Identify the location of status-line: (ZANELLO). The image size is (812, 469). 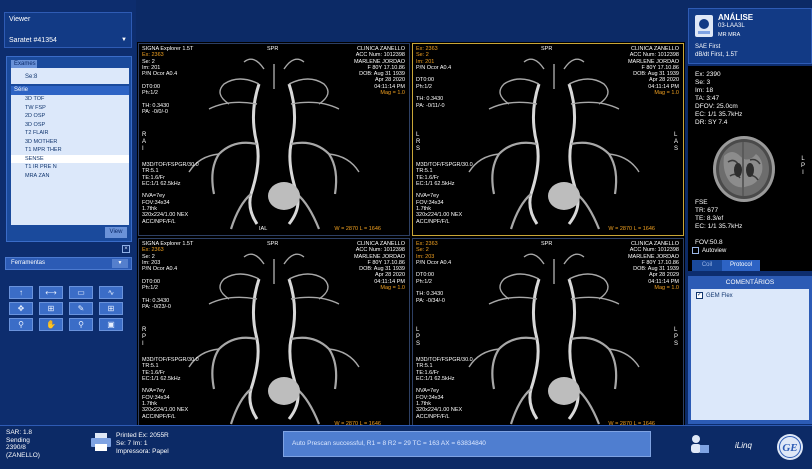
(23, 455).